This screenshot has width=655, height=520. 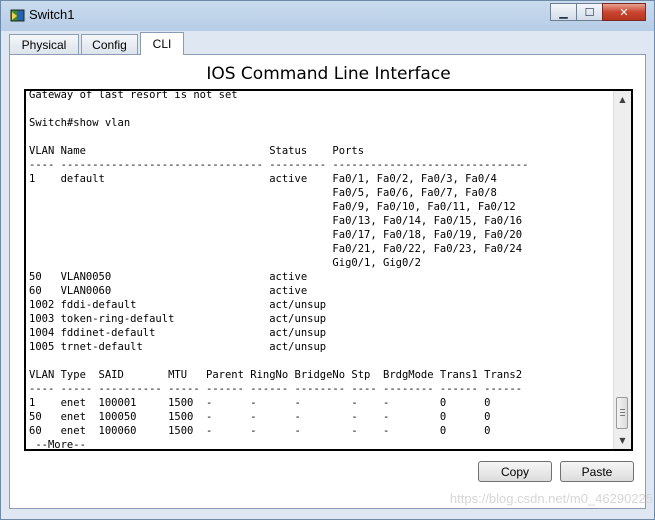 What do you see at coordinates (515, 471) in the screenshot?
I see `copy-button: Copy` at bounding box center [515, 471].